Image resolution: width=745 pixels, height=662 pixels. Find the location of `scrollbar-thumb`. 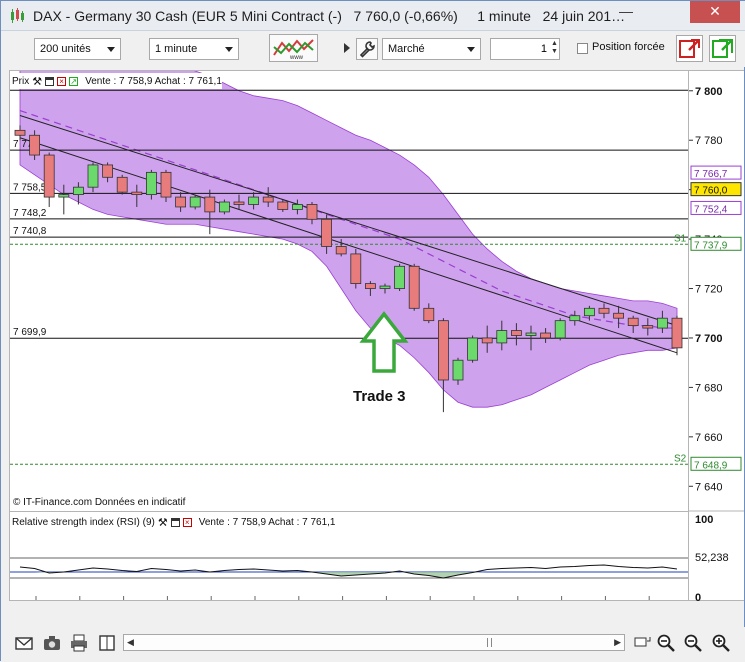

scrollbar-thumb is located at coordinates (489, 642).